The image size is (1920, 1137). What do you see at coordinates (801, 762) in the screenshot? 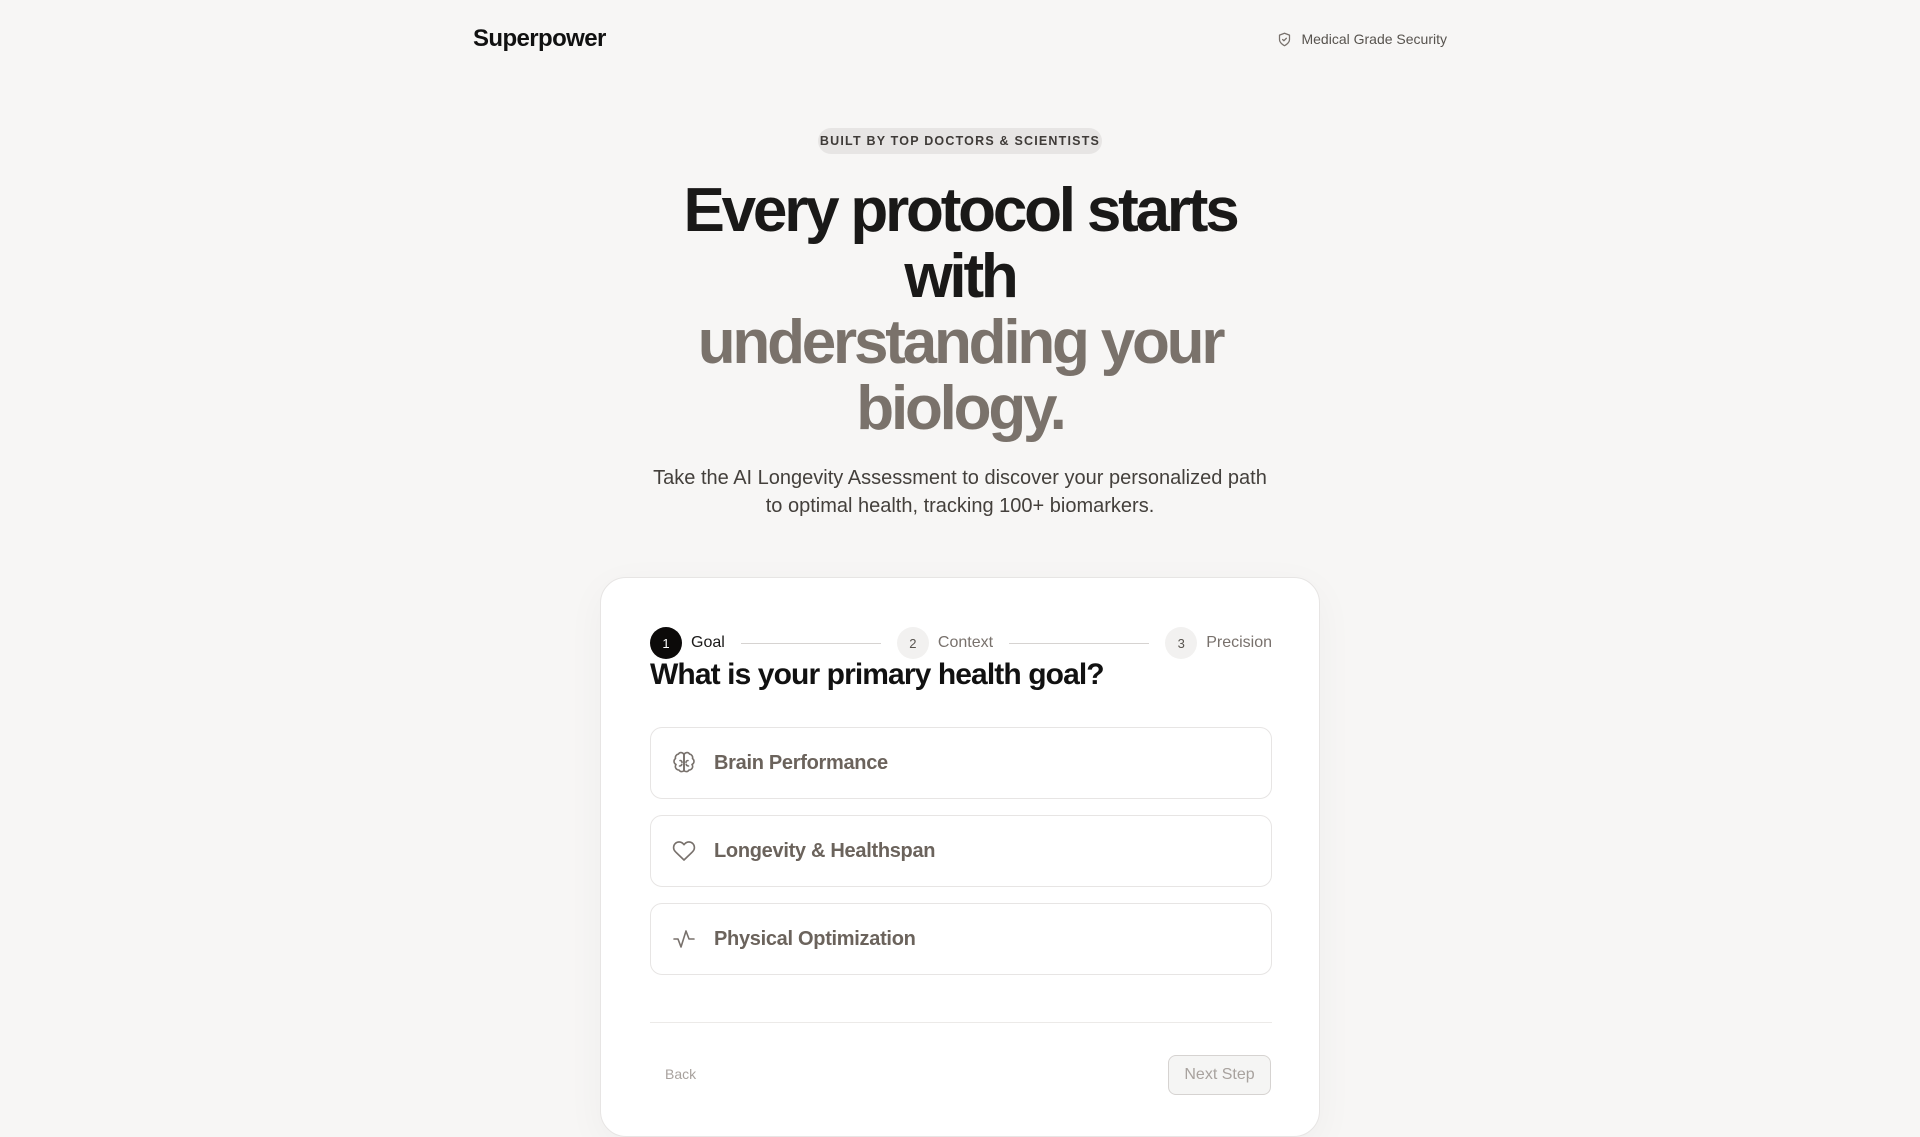
I see `option-label: Brain Performance` at bounding box center [801, 762].